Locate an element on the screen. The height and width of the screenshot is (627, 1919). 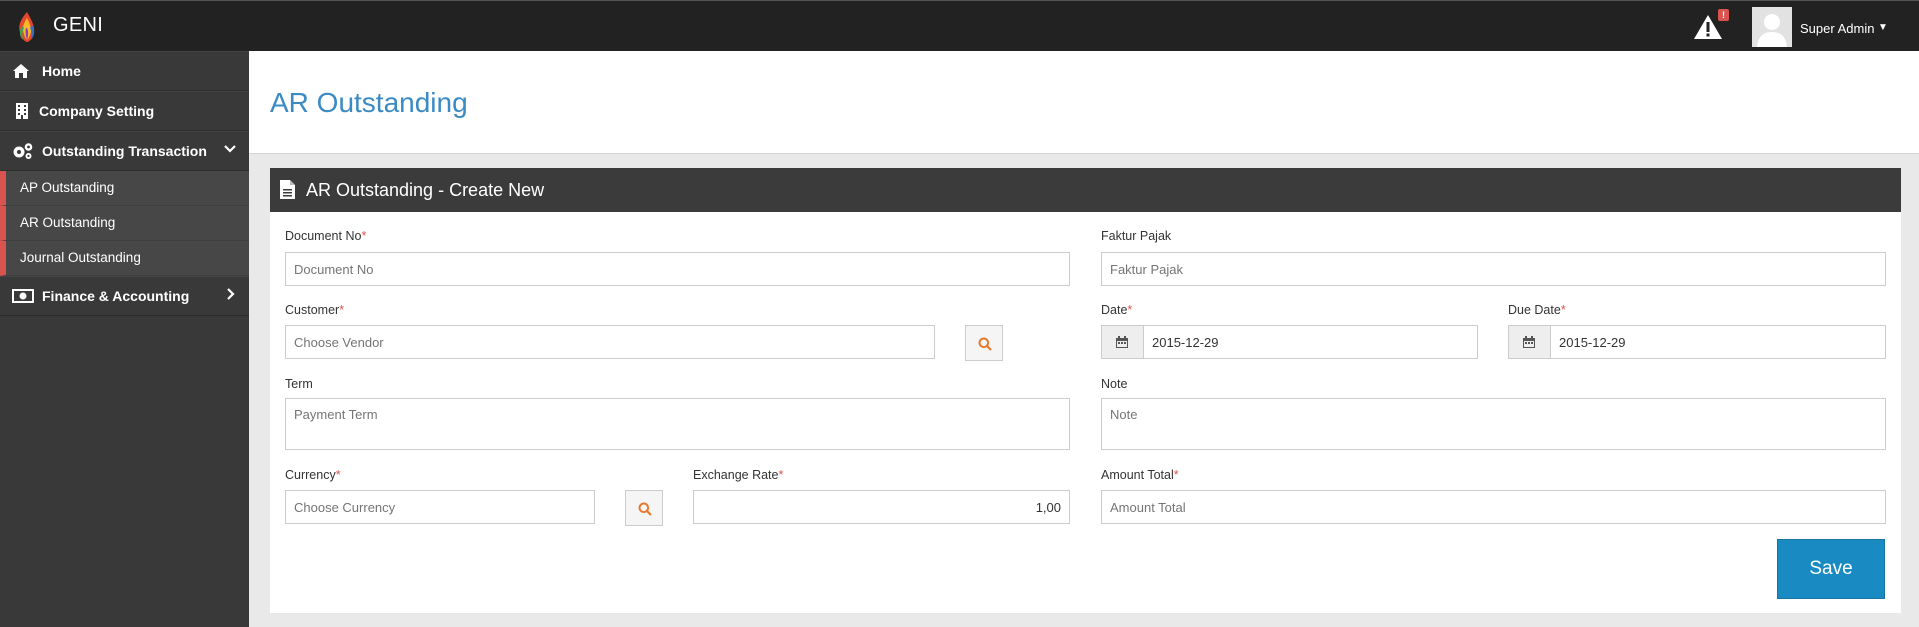
user-silhouette-icon is located at coordinates (1772, 27).